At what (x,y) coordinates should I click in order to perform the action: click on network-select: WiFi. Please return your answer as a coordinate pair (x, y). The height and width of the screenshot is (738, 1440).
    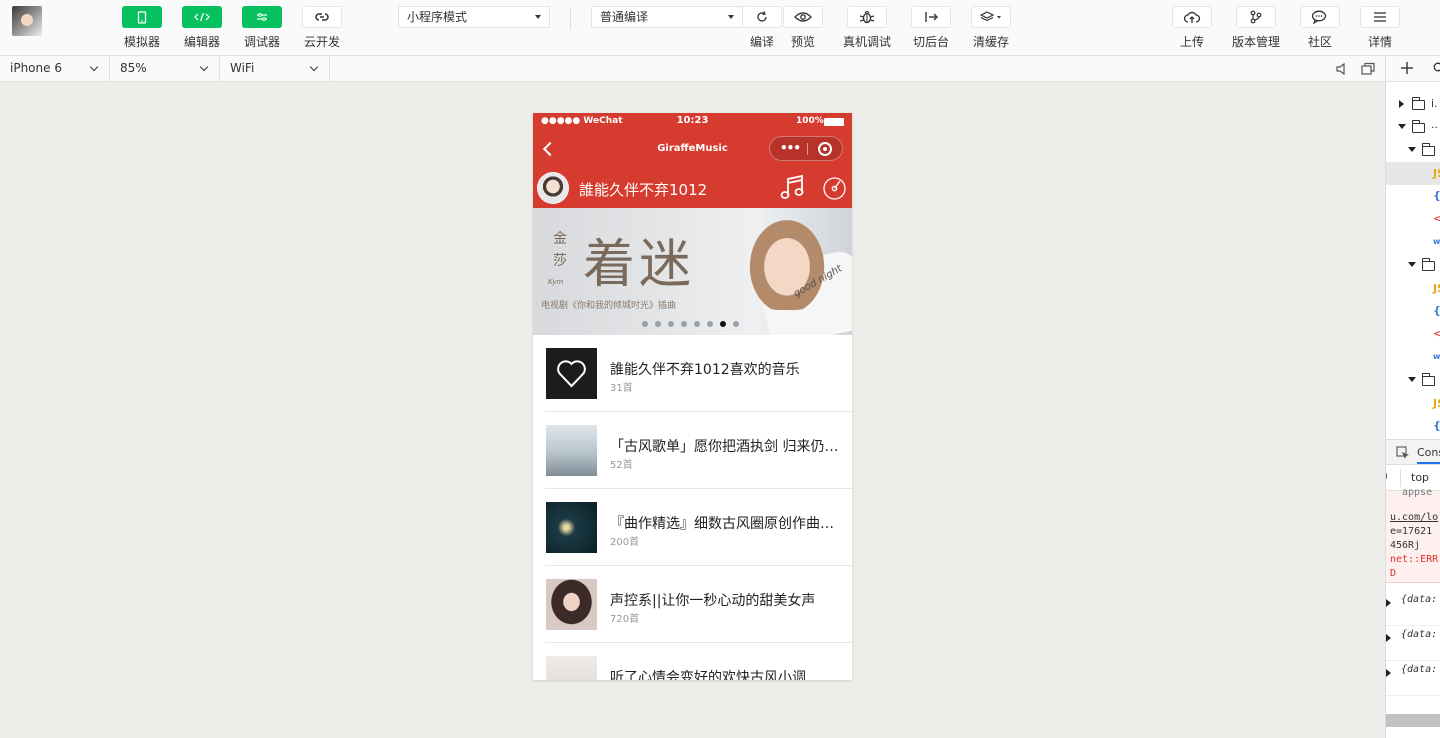
    Looking at the image, I should click on (275, 68).